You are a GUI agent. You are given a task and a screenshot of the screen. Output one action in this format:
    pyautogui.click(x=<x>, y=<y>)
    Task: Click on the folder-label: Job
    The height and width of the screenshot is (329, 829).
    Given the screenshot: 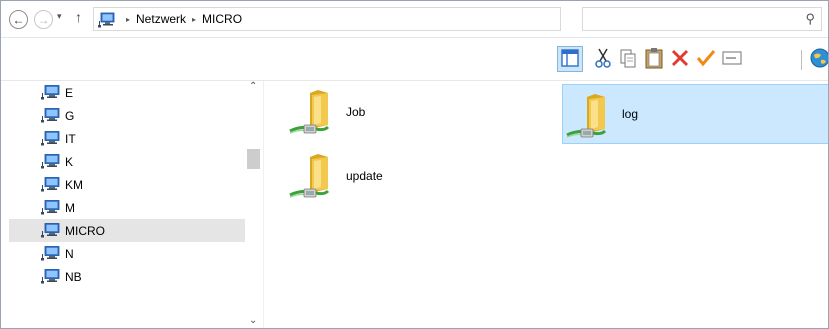 What is the action you would take?
    pyautogui.click(x=356, y=112)
    